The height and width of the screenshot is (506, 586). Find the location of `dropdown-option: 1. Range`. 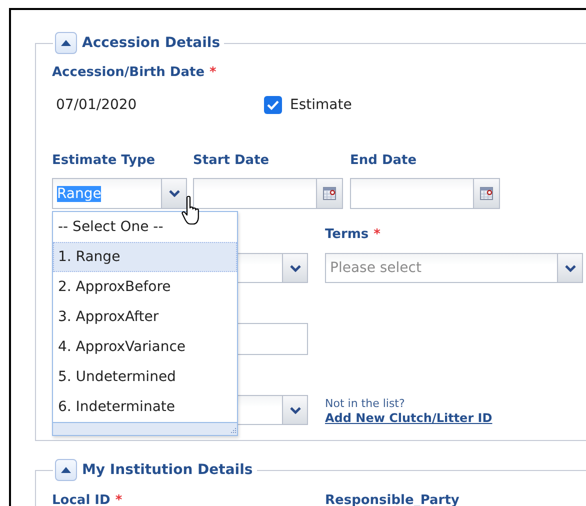

dropdown-option: 1. Range is located at coordinates (145, 257).